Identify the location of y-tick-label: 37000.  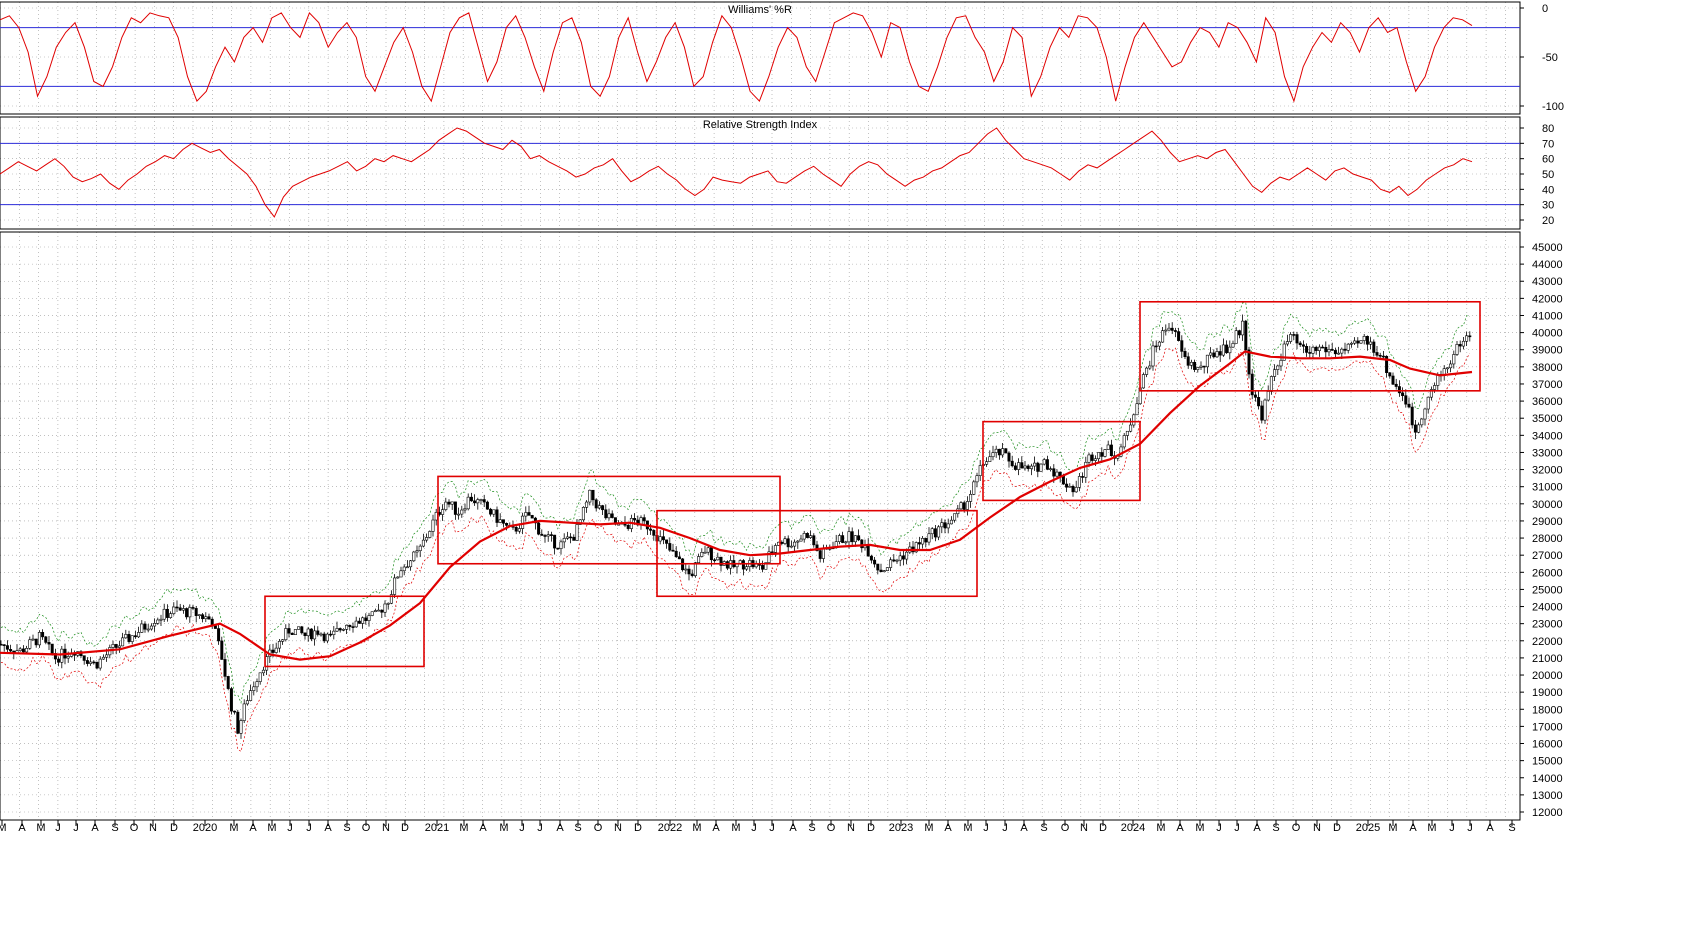
(1547, 385).